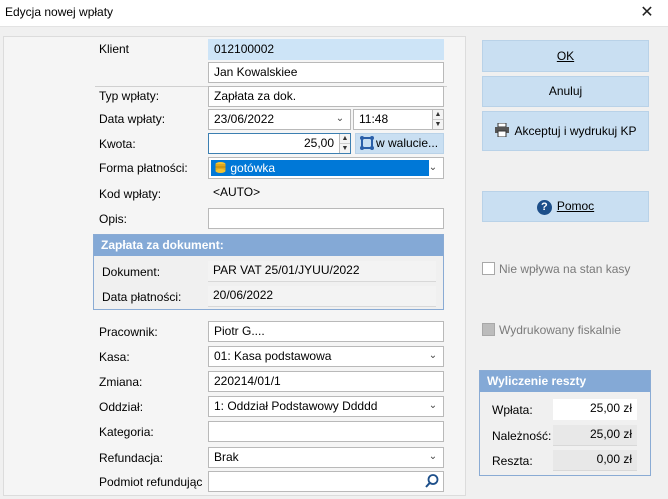 The image size is (668, 499). I want to click on accept-print-button: Akceptuj i wydrukuj KP, so click(565, 131).